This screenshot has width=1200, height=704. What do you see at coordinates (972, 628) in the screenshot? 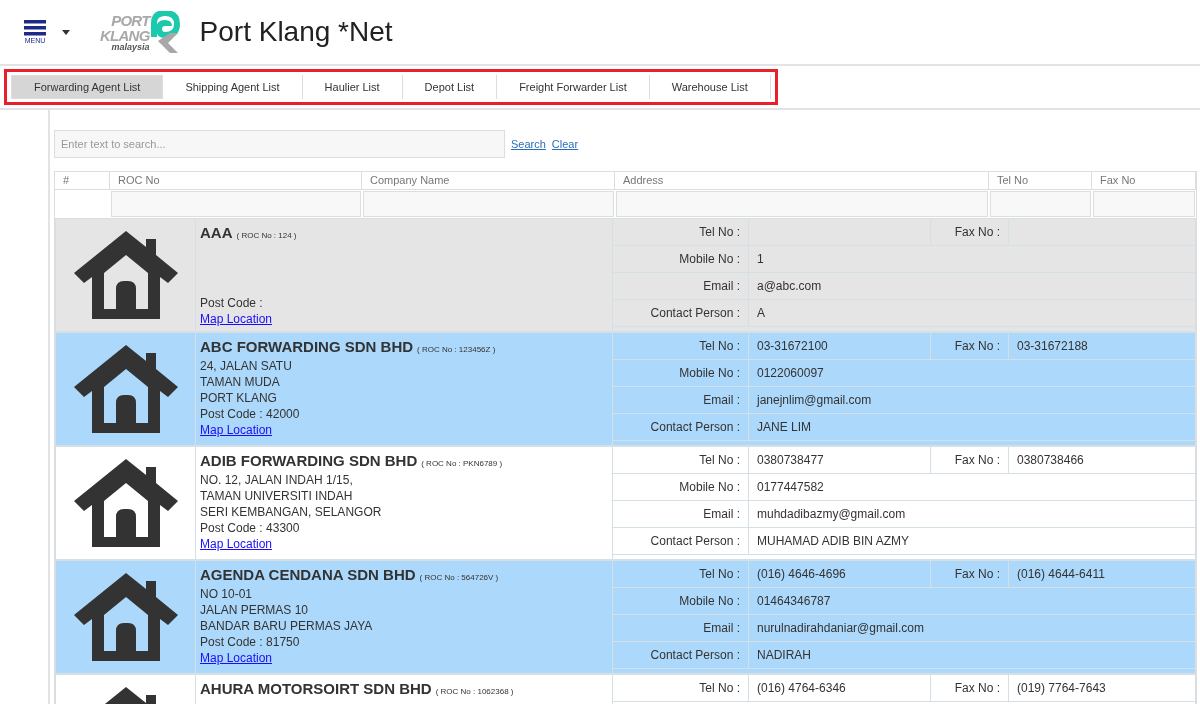
I see `field-value: nurulnadirahdaniar@gmail.com` at bounding box center [972, 628].